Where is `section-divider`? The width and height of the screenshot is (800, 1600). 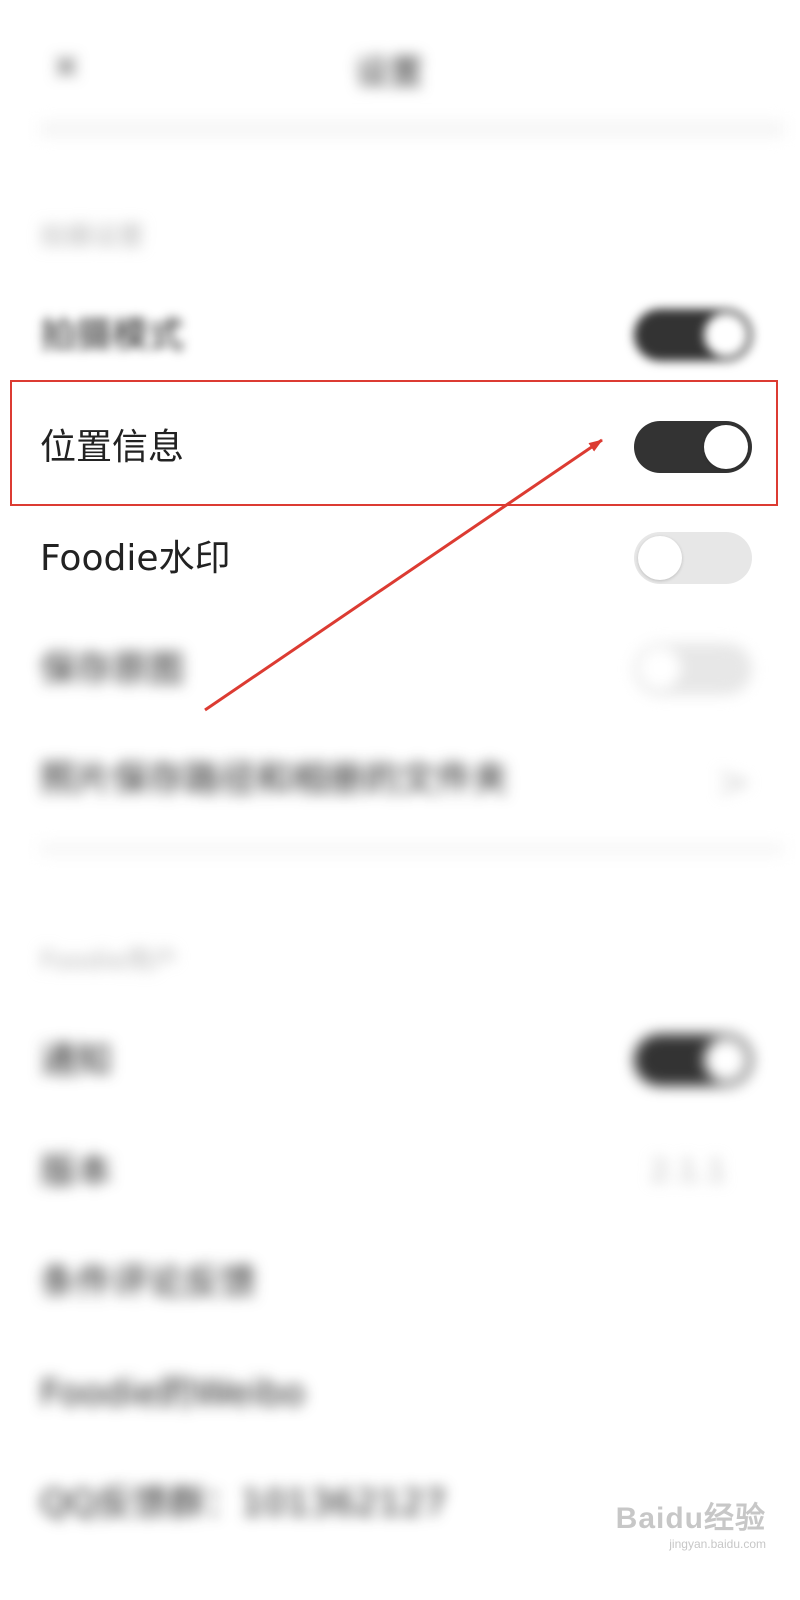
section-divider is located at coordinates (412, 849).